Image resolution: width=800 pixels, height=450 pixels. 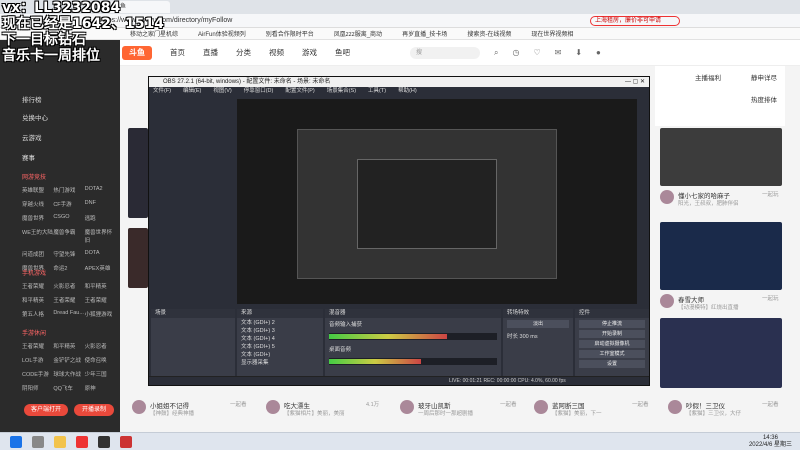 I want to click on game-link: 金铲铲之战, so click(x=68, y=360).